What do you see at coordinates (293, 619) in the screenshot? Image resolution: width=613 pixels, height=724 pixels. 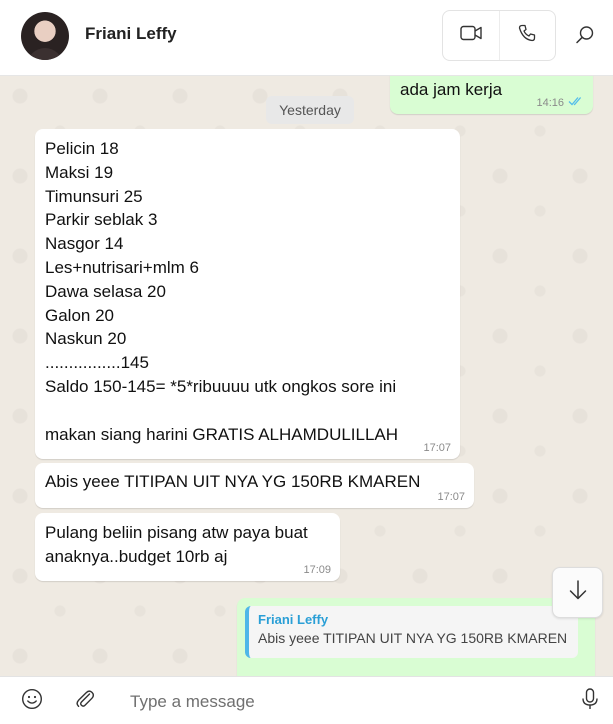 I see `quoted-author: Friani Leffy` at bounding box center [293, 619].